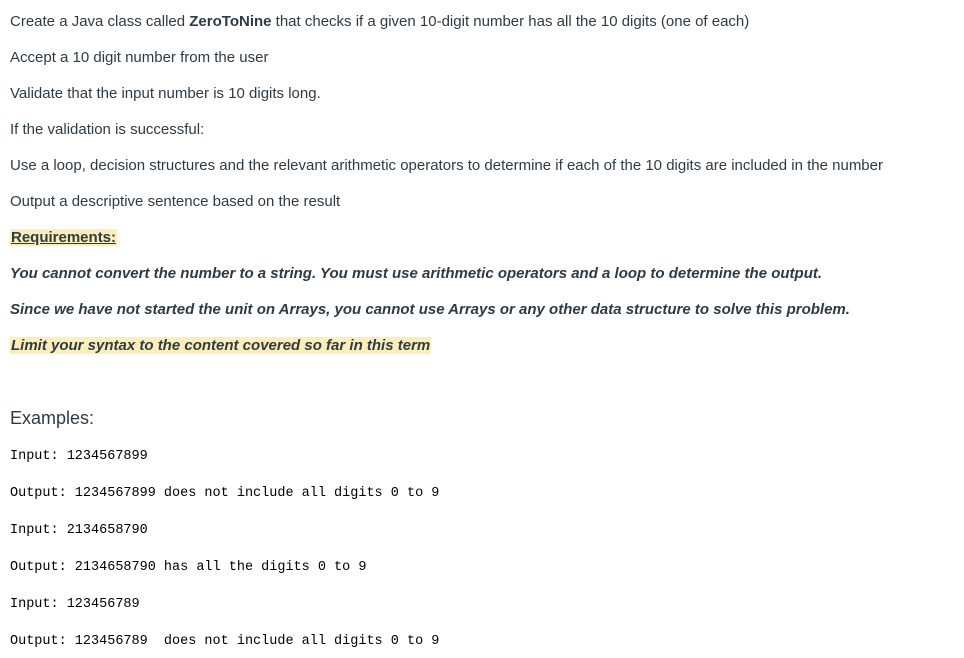 The width and height of the screenshot is (964, 658). What do you see at coordinates (230, 21) in the screenshot?
I see `class-name: ZeroToNine` at bounding box center [230, 21].